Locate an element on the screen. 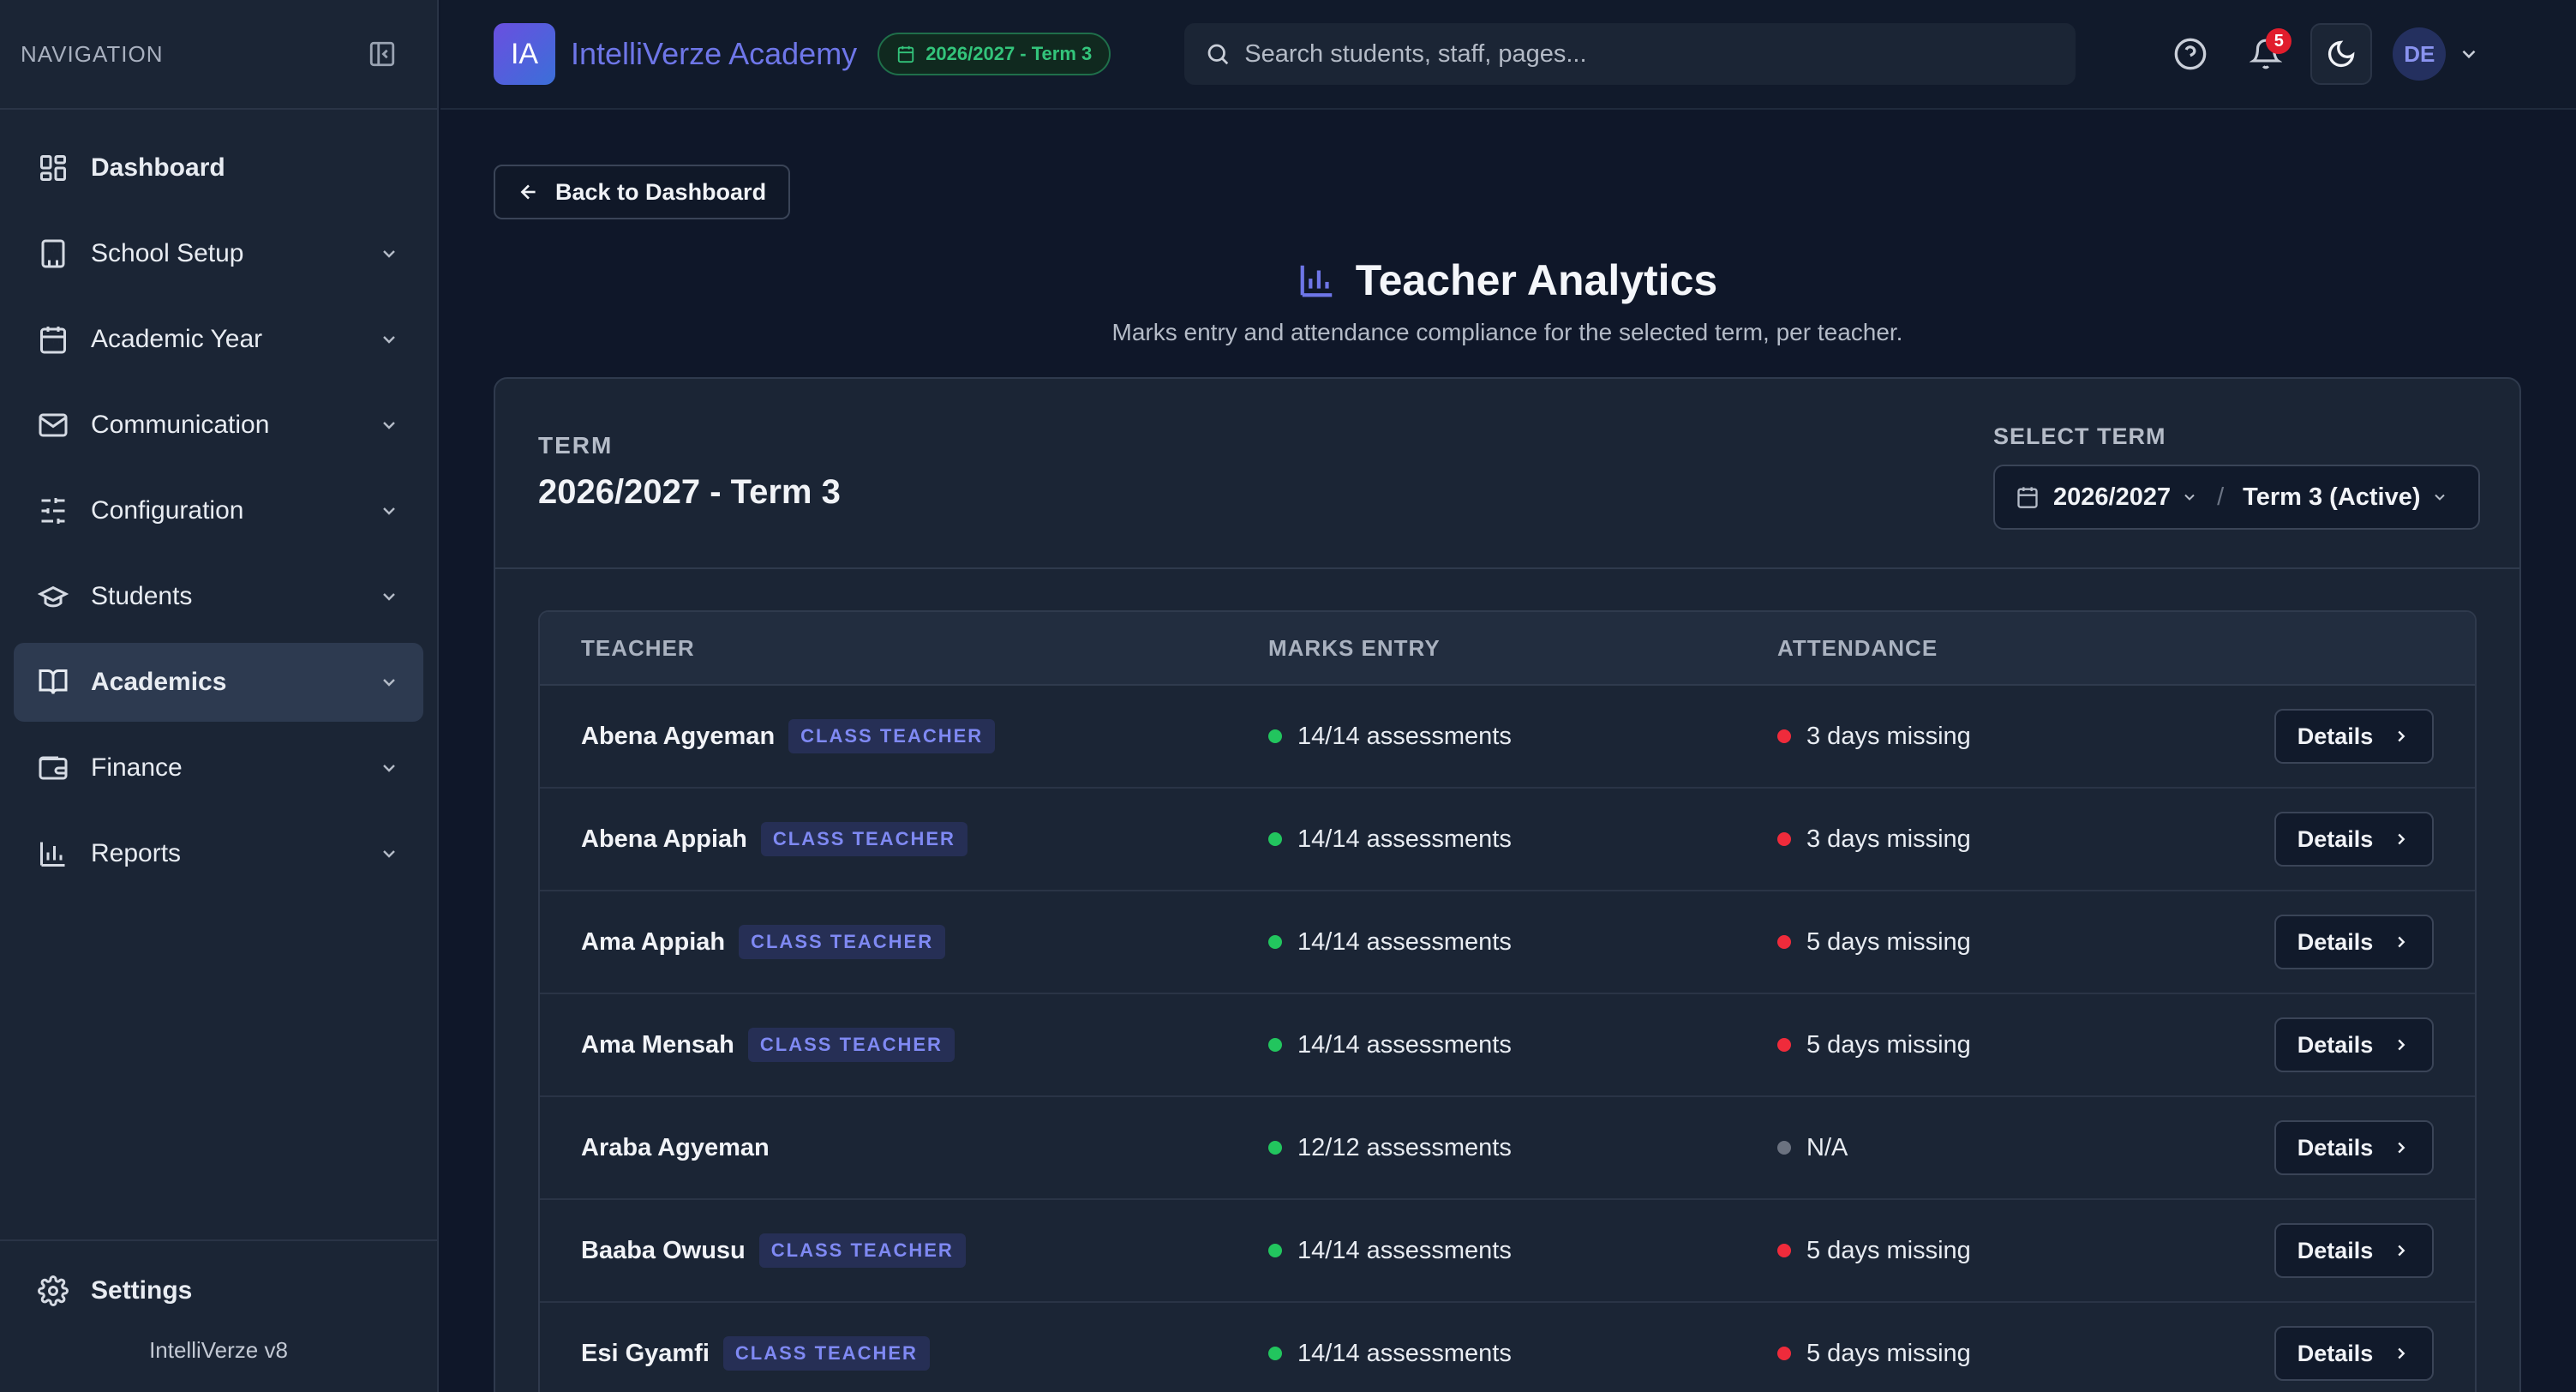  sidebar-item-label: Finance is located at coordinates (137, 767).